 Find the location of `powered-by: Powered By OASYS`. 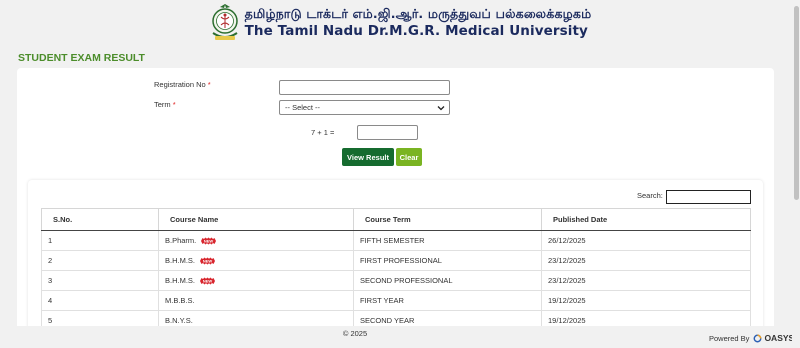

powered-by: Powered By OASYS is located at coordinates (751, 338).